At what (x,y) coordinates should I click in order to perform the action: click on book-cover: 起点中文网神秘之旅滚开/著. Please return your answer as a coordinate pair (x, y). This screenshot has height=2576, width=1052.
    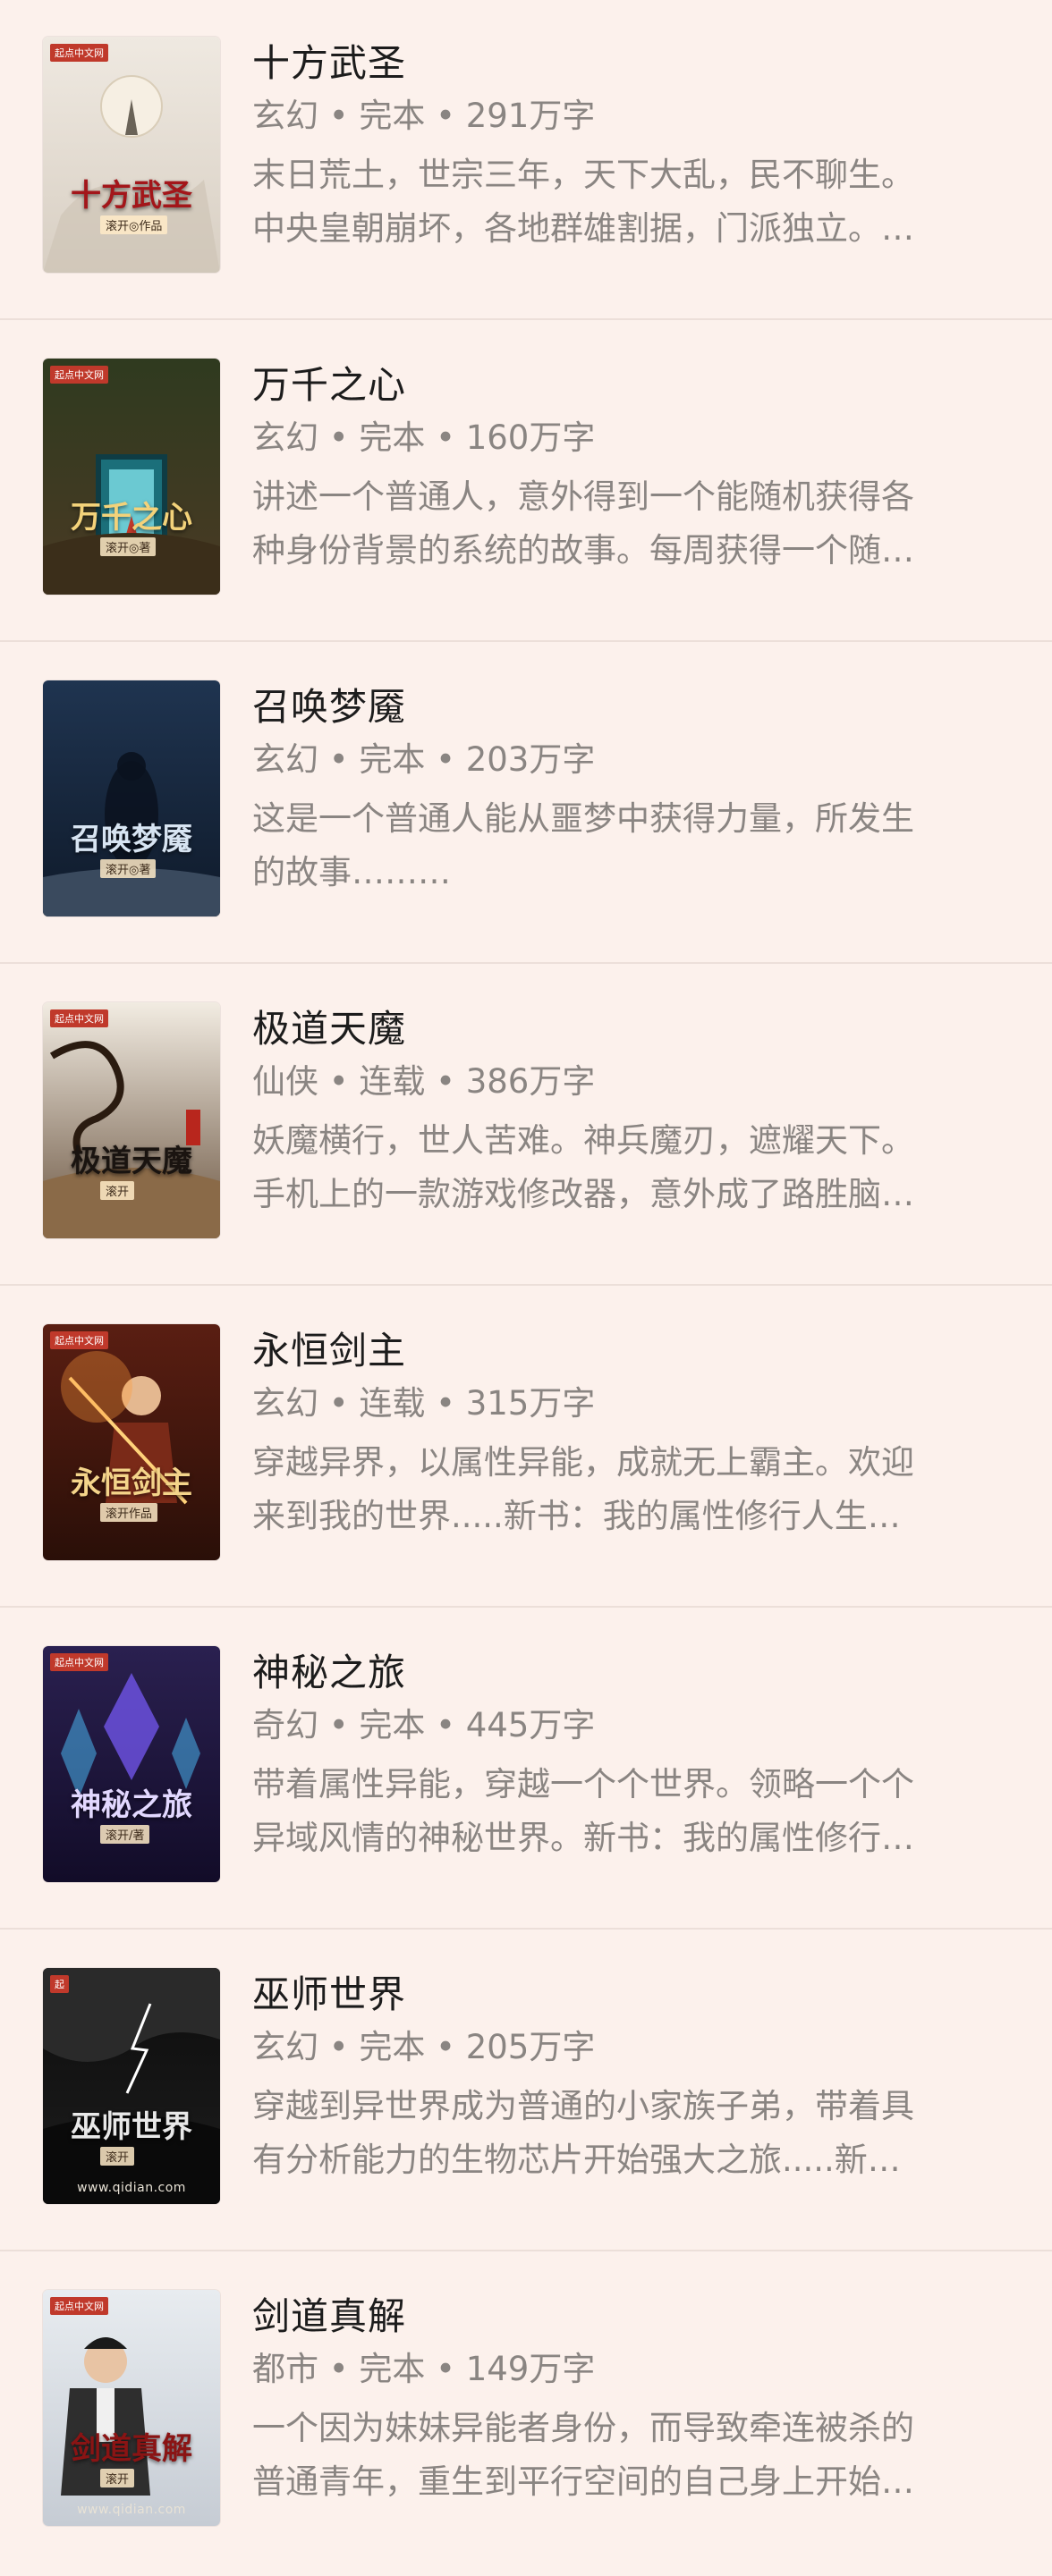
    Looking at the image, I should click on (131, 1764).